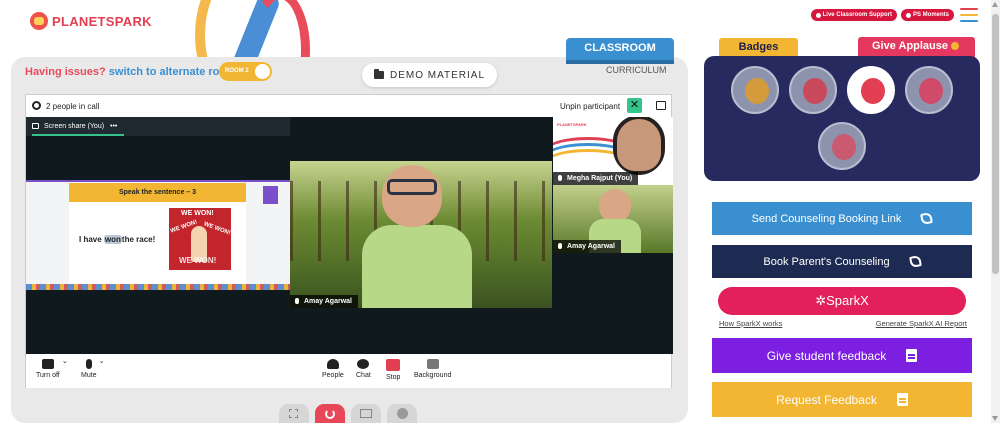 This screenshot has height=423, width=1000. What do you see at coordinates (89, 375) in the screenshot?
I see `control-label: Mute` at bounding box center [89, 375].